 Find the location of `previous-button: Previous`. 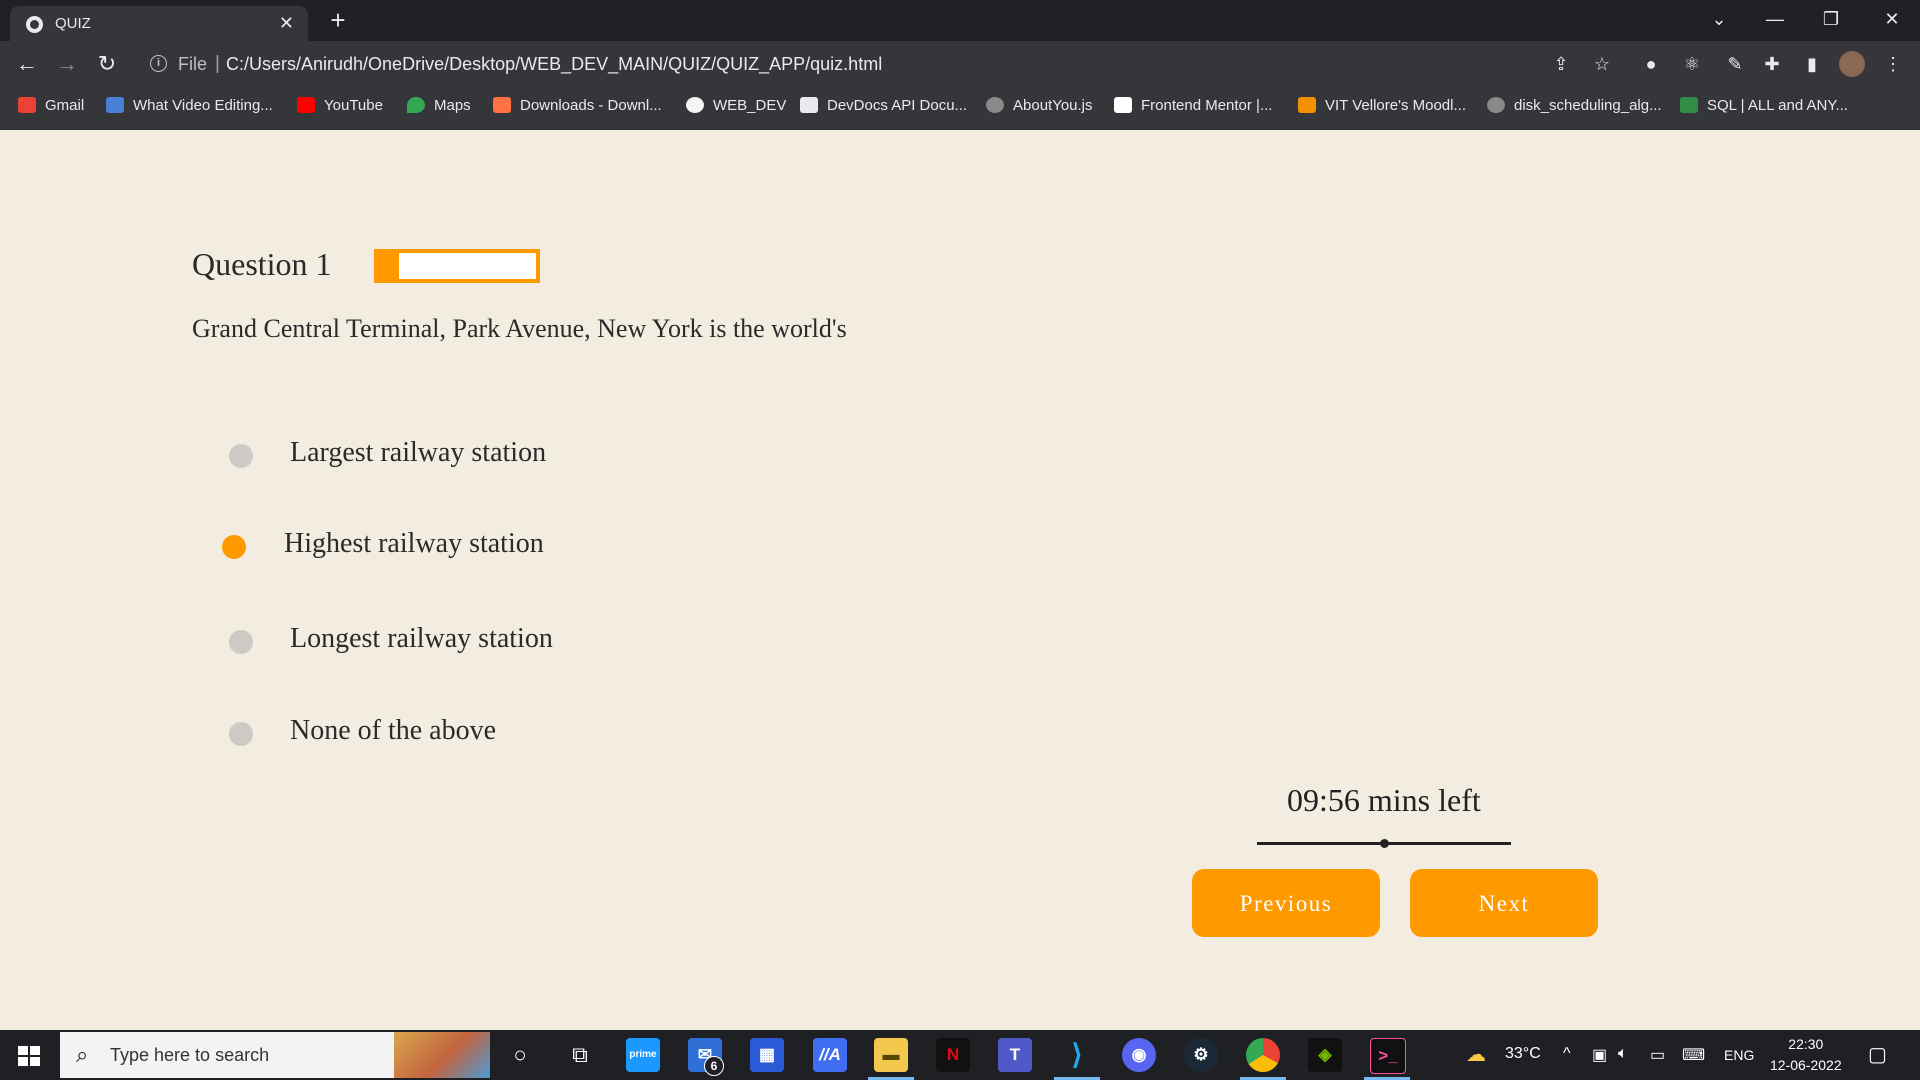

previous-button: Previous is located at coordinates (1286, 903).